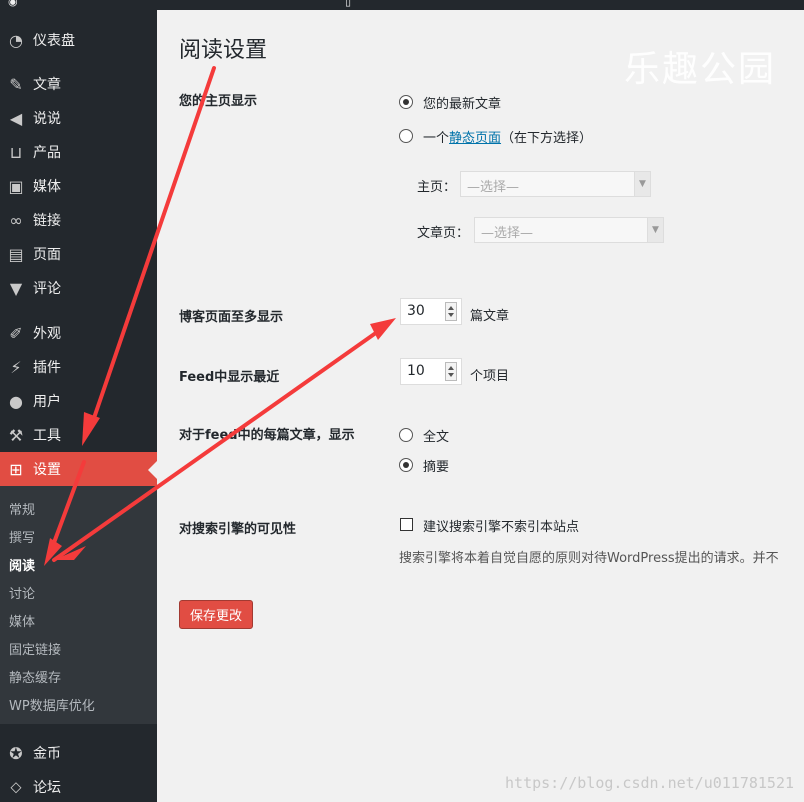  I want to click on sidebar-item-label: 说说, so click(47, 119).